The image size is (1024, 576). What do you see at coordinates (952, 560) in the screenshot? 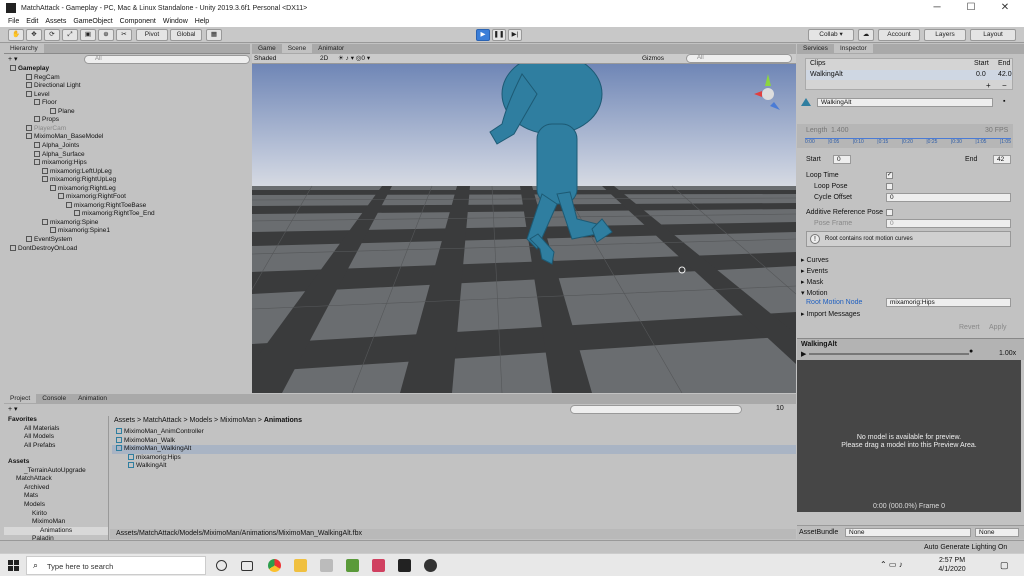
I see `clock-time: 2:57 PM` at bounding box center [952, 560].